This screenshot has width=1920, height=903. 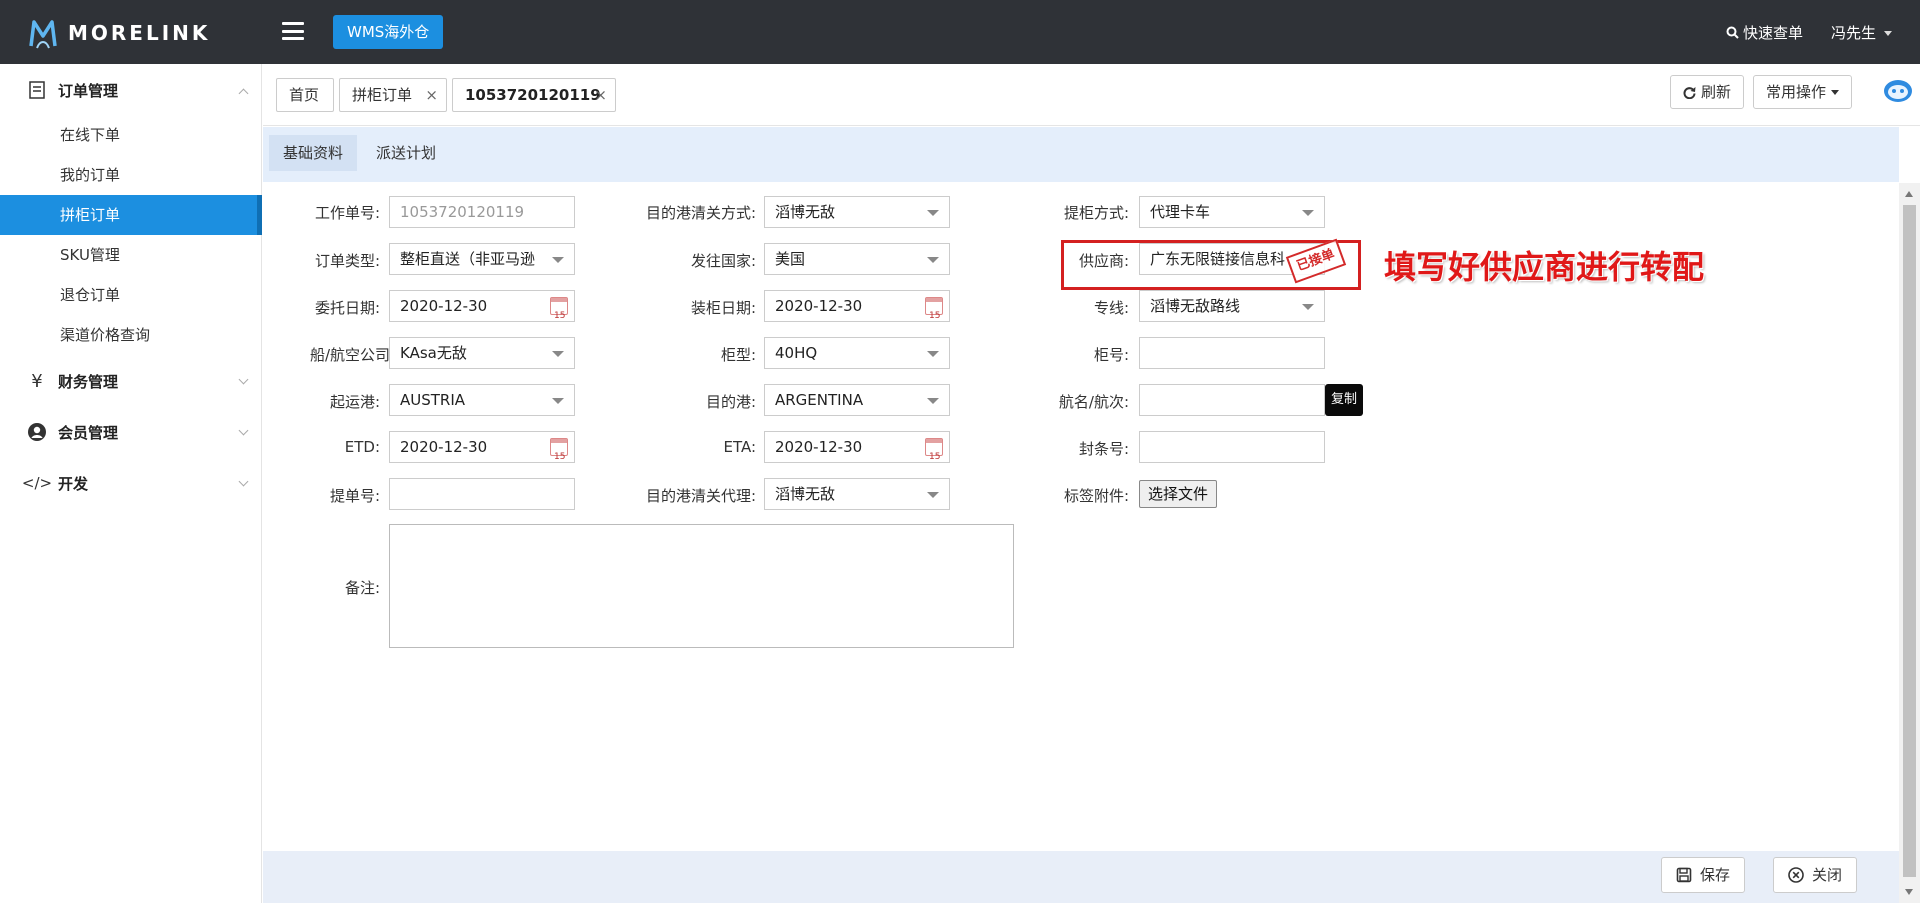 I want to click on sidebar-section-dev: </> 开发, so click(x=131, y=483).